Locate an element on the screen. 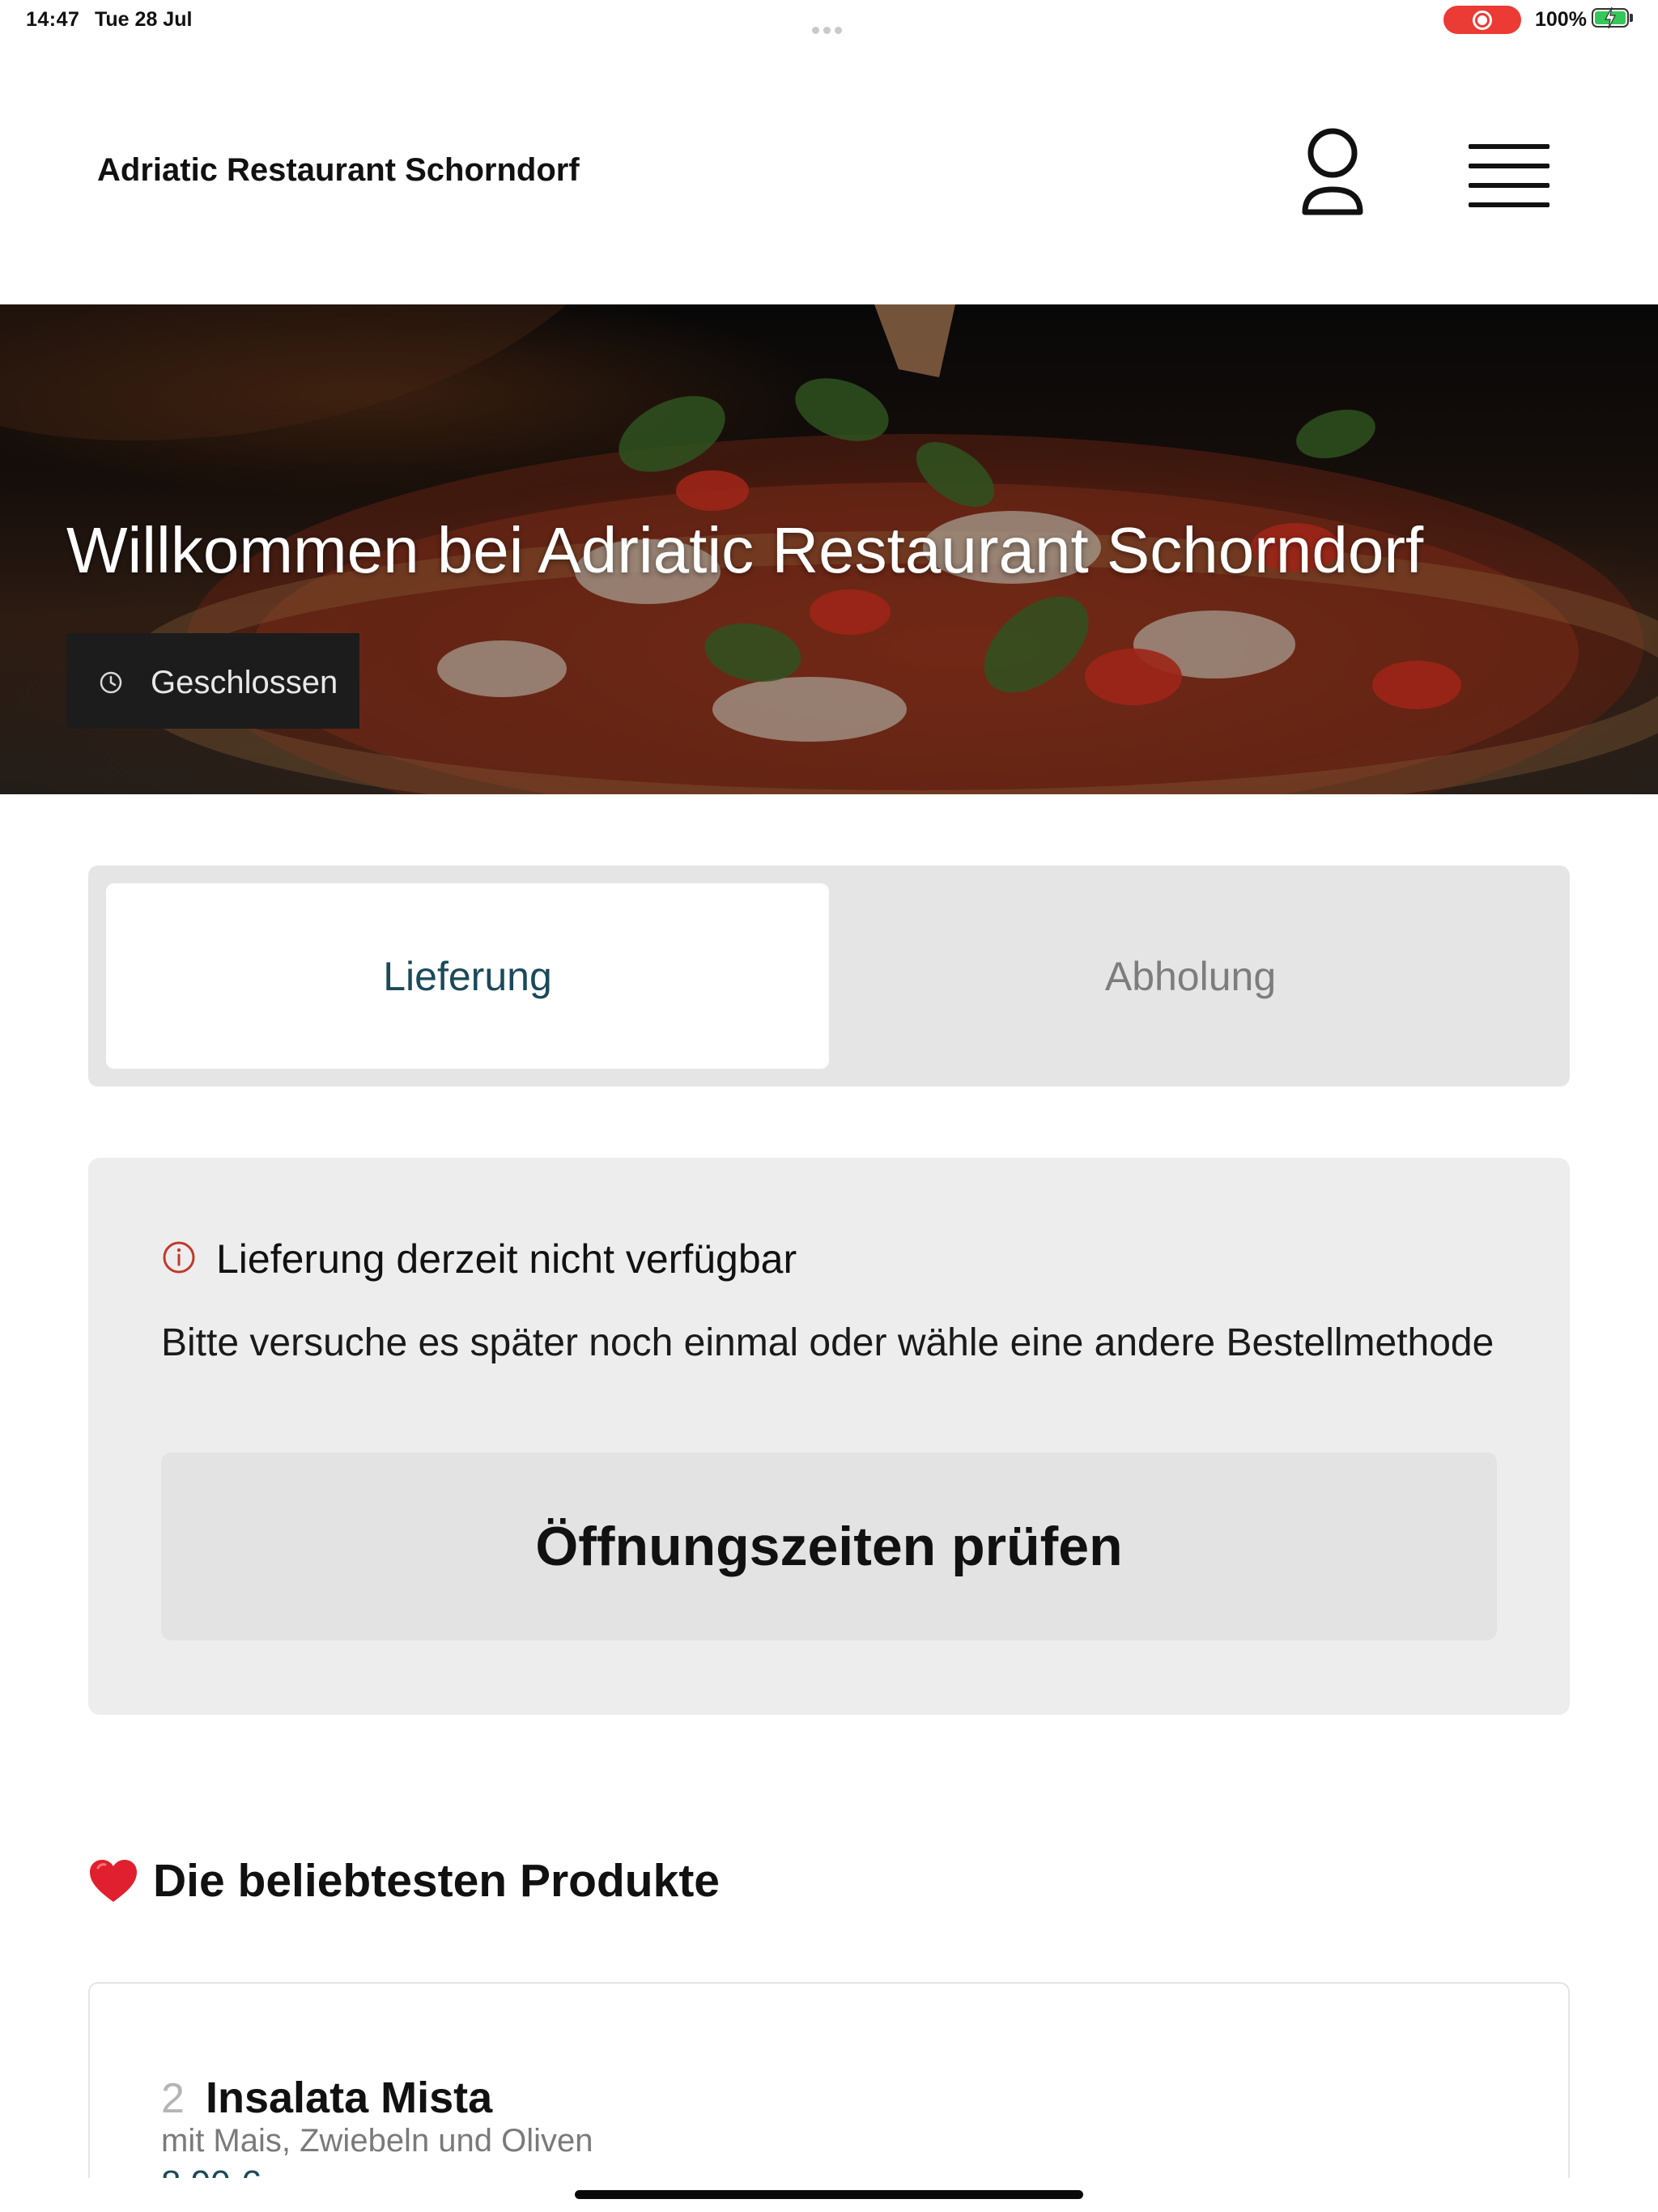 Image resolution: width=1658 pixels, height=2212 pixels. screen-recording-icon is located at coordinates (1482, 20).